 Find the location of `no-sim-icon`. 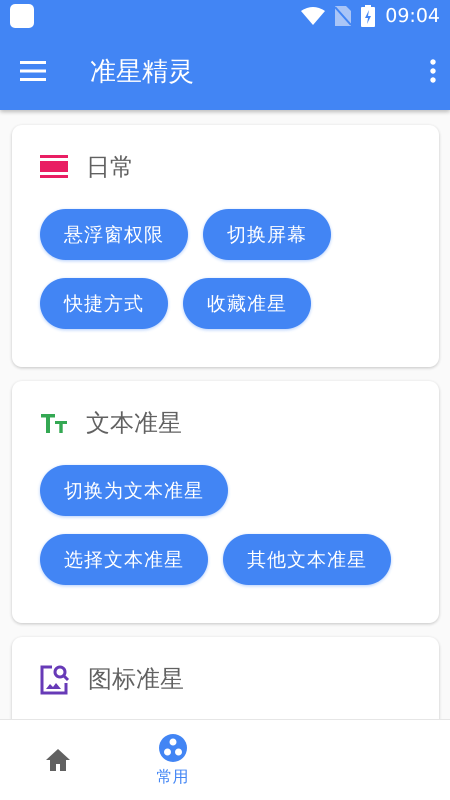

no-sim-icon is located at coordinates (343, 16).